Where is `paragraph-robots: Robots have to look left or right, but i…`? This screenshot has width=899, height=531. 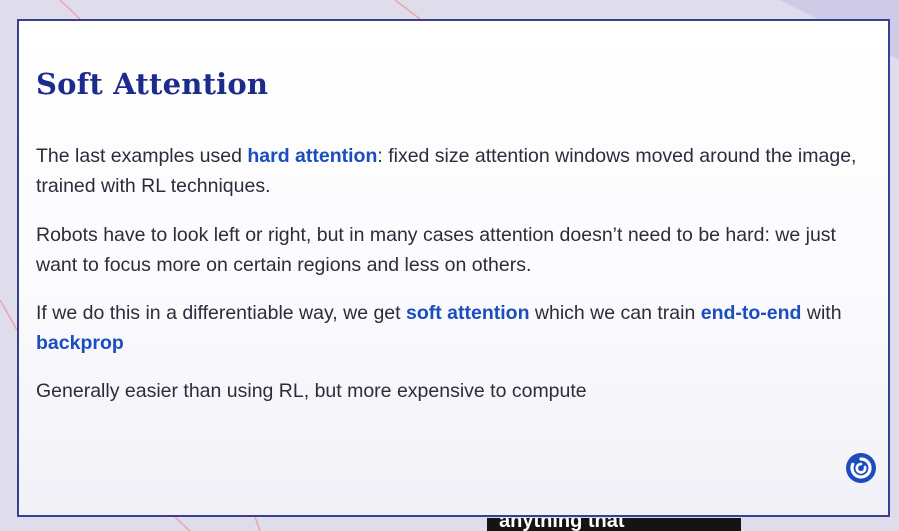
paragraph-robots: Robots have to look left or right, but i… is located at coordinates (451, 250).